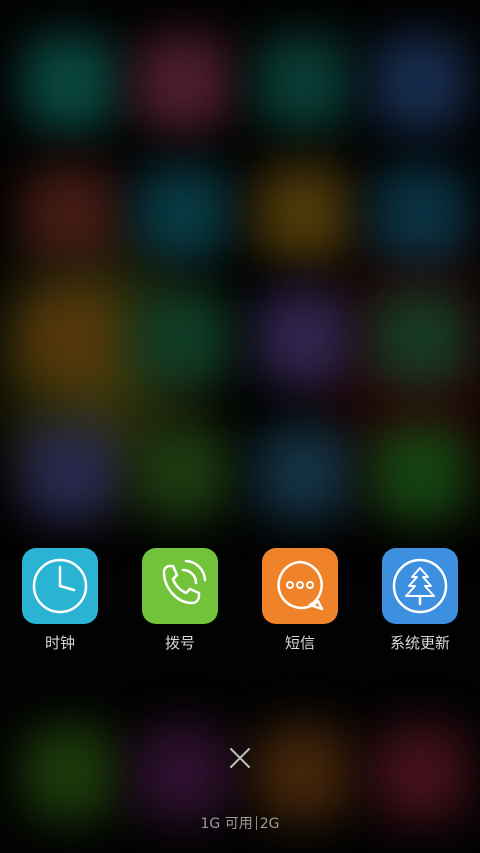 This screenshot has width=480, height=853. I want to click on recent-app-system-update: 系统更新, so click(420, 603).